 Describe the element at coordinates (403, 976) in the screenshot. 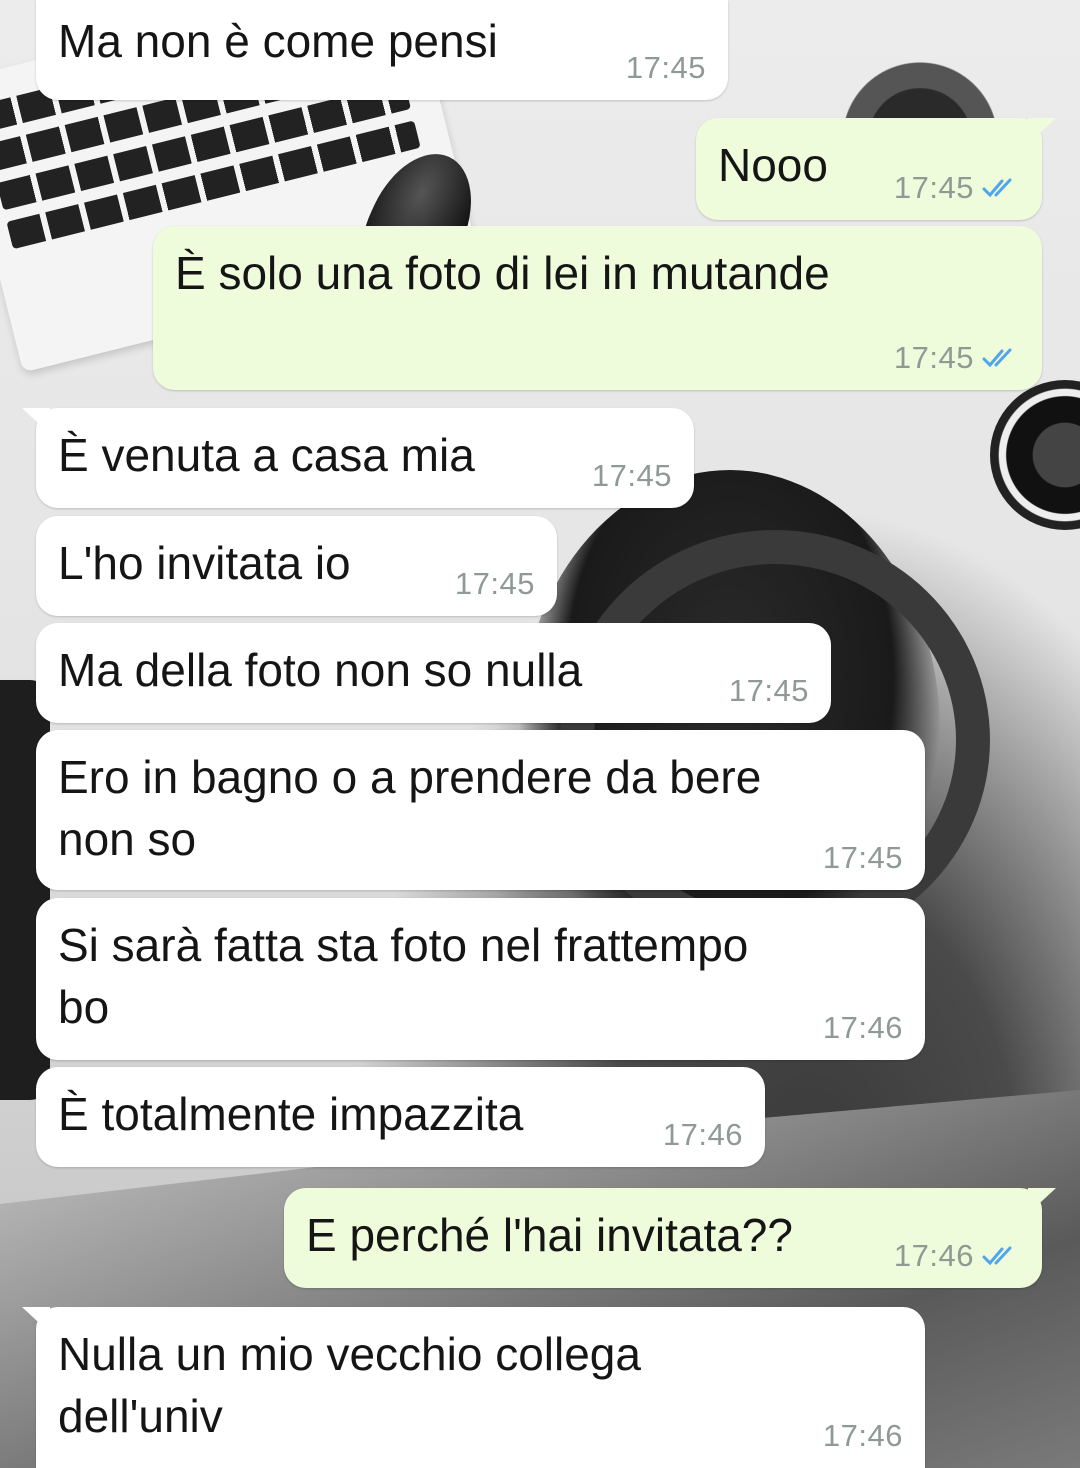

I see `message-text: Si sarà fatta sta foto nel frattempo bo` at that location.